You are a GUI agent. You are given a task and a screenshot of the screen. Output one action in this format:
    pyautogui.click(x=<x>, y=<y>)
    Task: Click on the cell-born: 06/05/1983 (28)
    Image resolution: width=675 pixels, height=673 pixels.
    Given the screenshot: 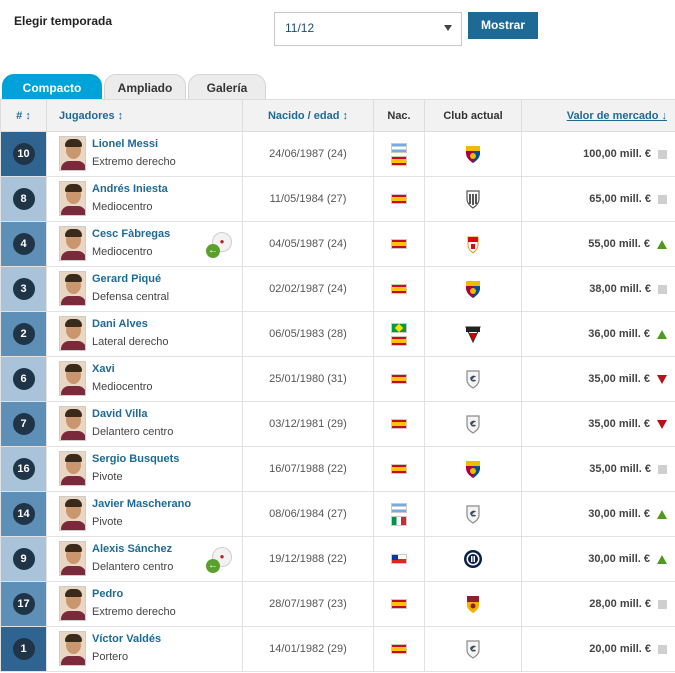 What is the action you would take?
    pyautogui.click(x=308, y=334)
    